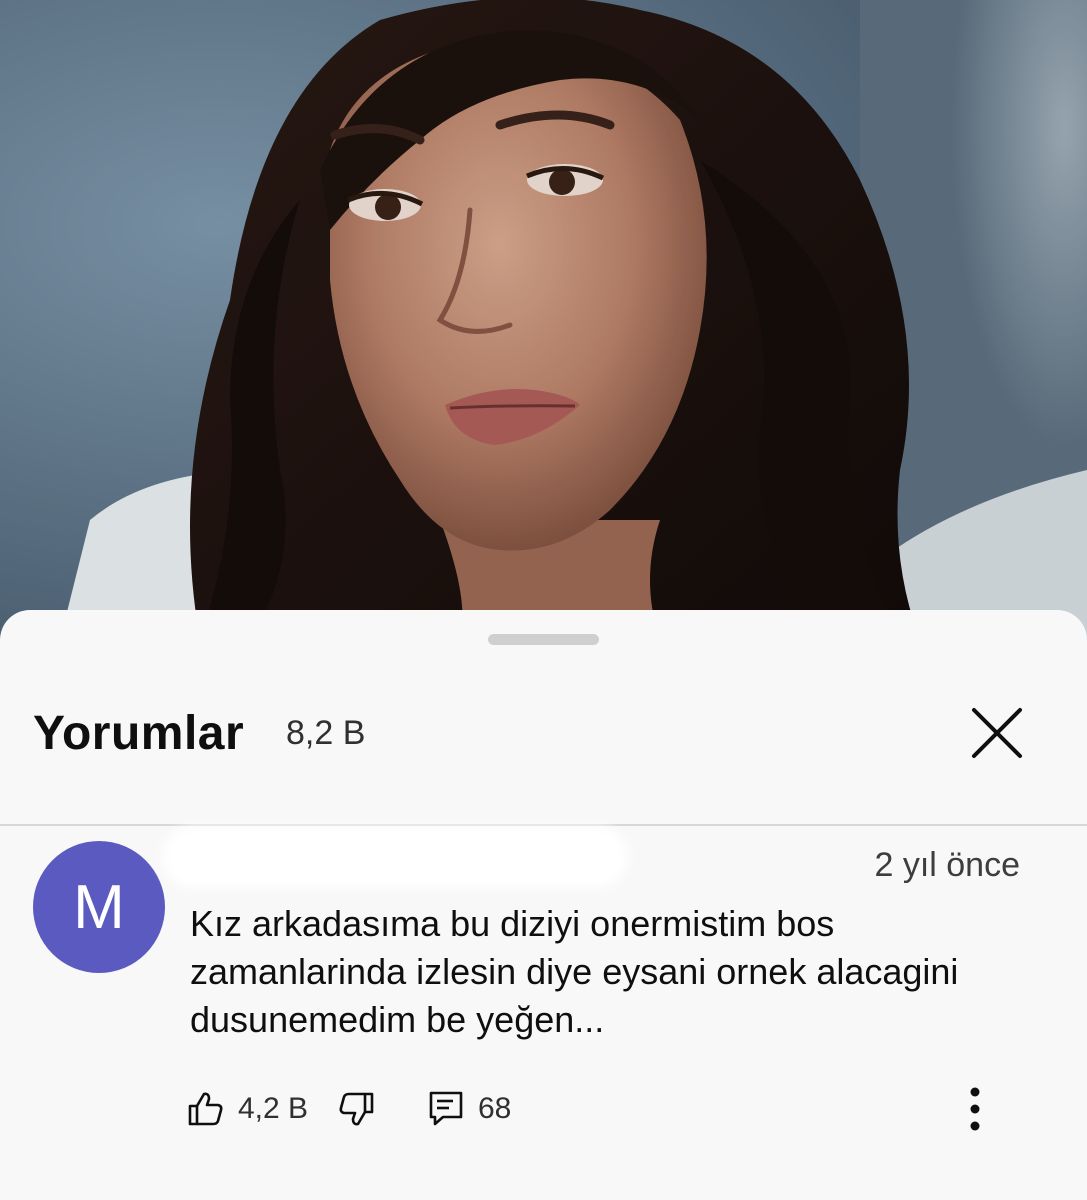 The height and width of the screenshot is (1200, 1087). What do you see at coordinates (543, 639) in the screenshot?
I see `sheet-drag-handle` at bounding box center [543, 639].